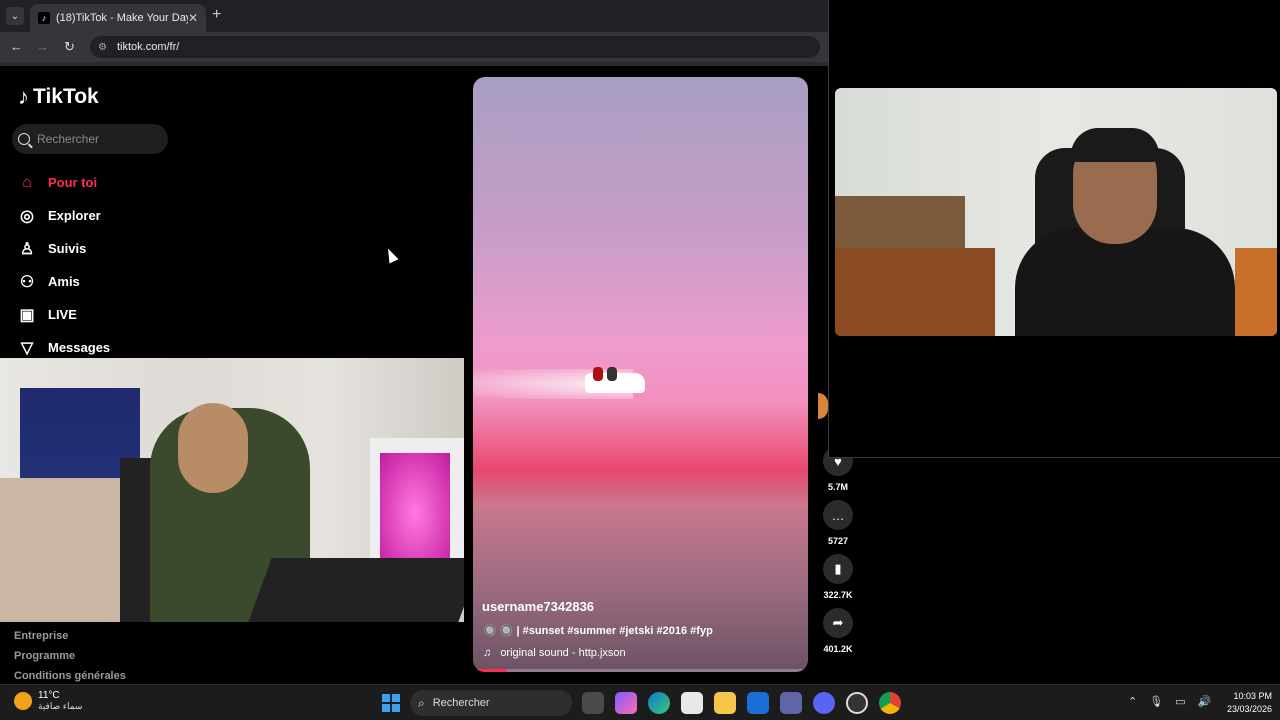 The width and height of the screenshot is (1280, 720). Describe the element at coordinates (1132, 701) in the screenshot. I see `chevron-up-icon: ⌃` at that location.